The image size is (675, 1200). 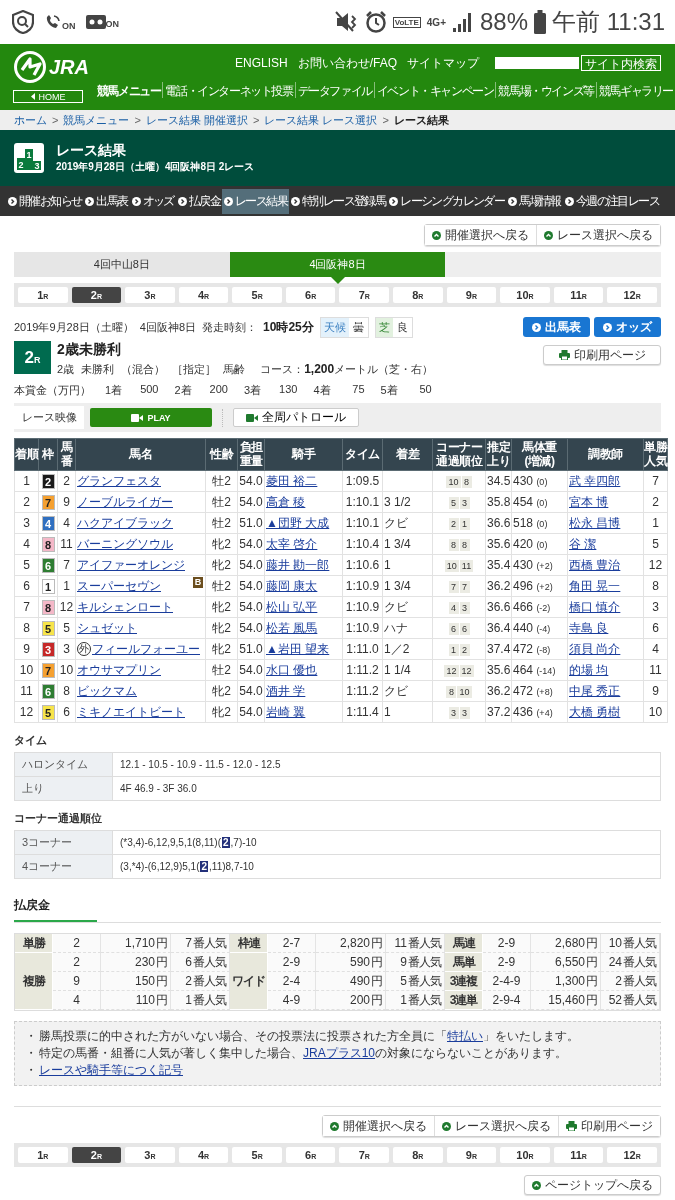 I want to click on page-top-button: ページトップへ戻る, so click(x=592, y=1185).